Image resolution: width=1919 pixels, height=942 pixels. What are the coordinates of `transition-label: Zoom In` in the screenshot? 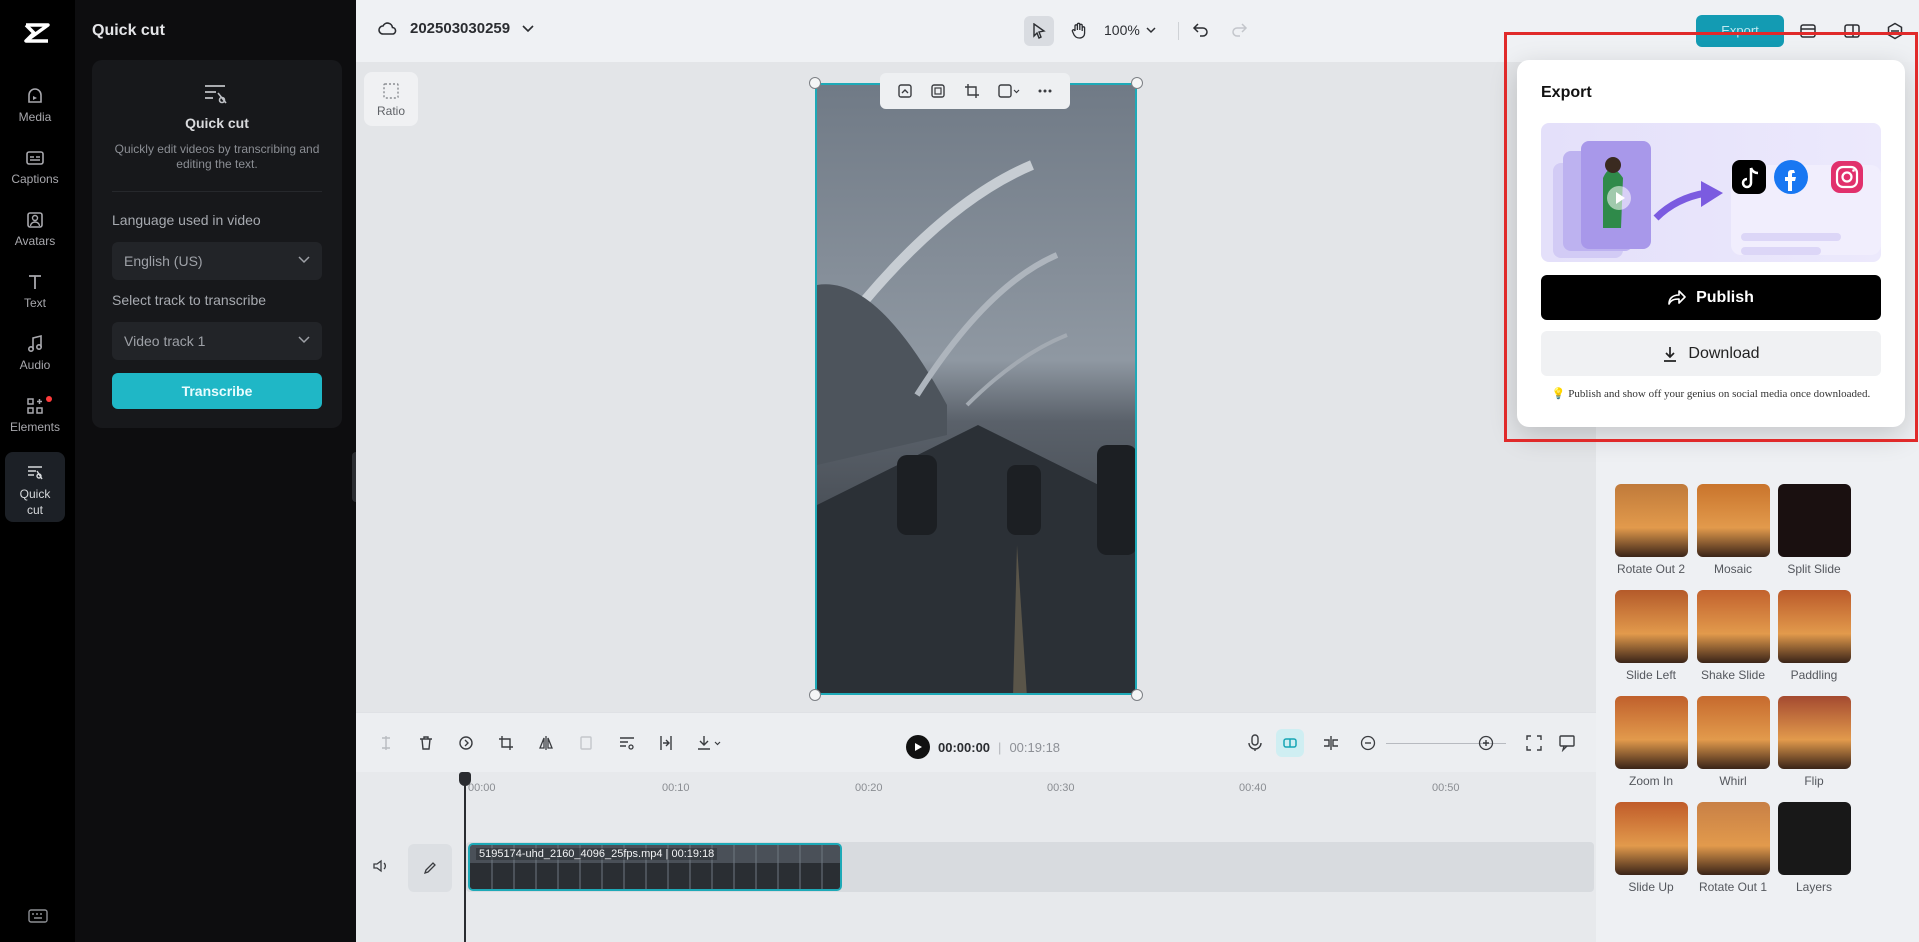 It's located at (1650, 781).